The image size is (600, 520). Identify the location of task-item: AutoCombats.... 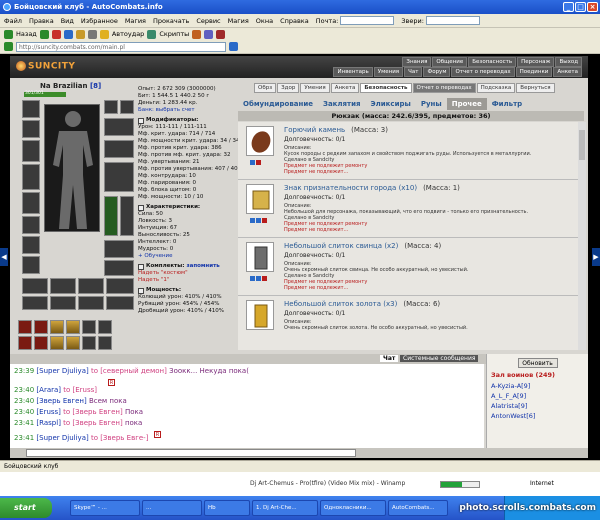
(418, 508).